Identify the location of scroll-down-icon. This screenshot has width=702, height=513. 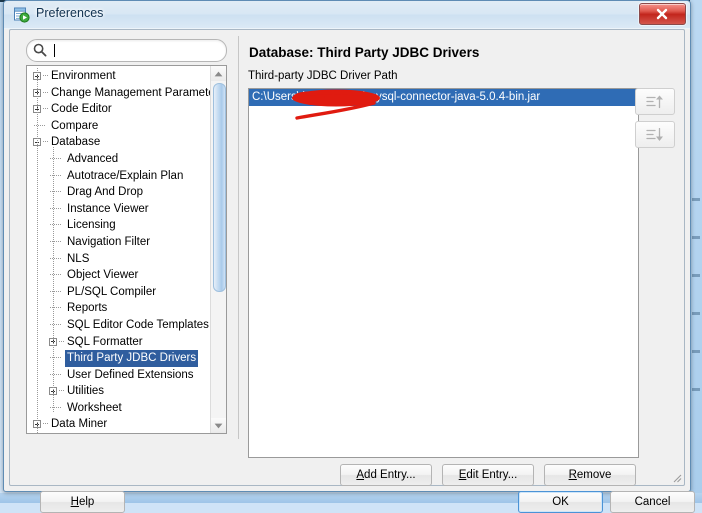
(218, 425).